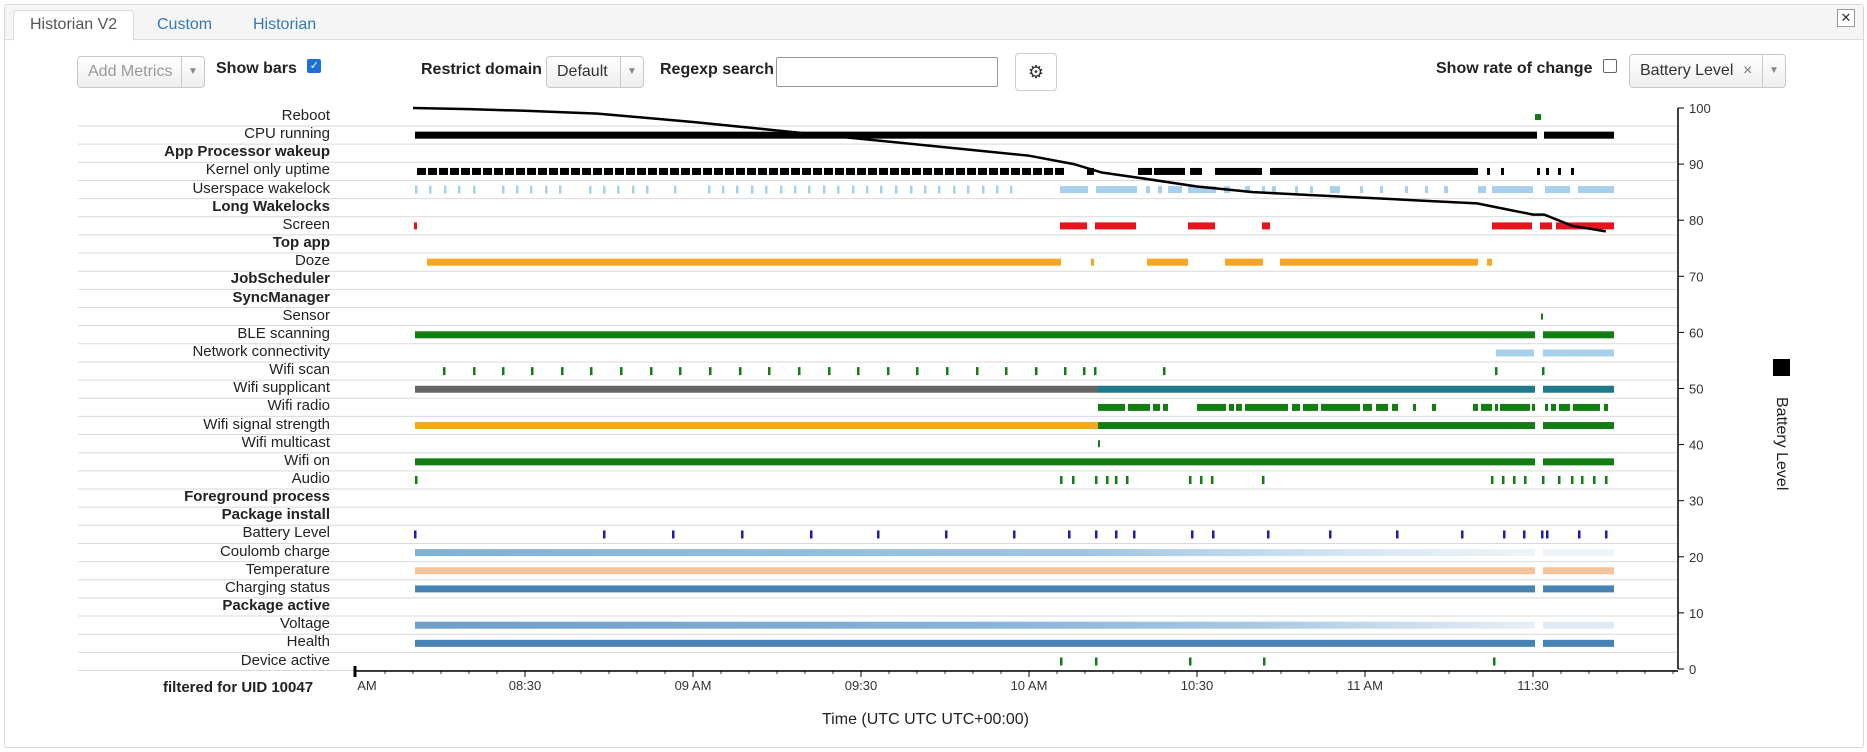  Describe the element at coordinates (975, 553) in the screenshot. I see `coulomb-charge-bar` at that location.